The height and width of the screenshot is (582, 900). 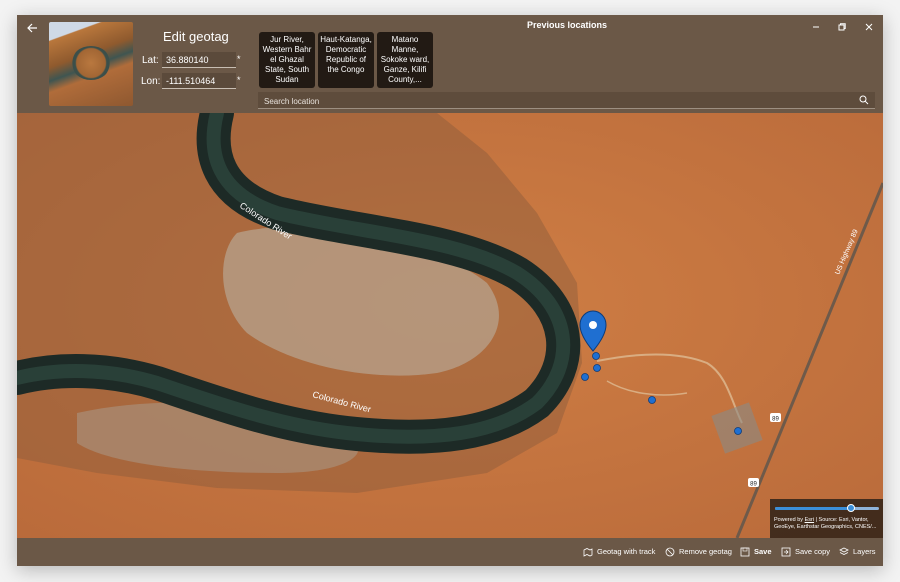 What do you see at coordinates (813, 508) in the screenshot?
I see `zoom-slider-fill` at bounding box center [813, 508].